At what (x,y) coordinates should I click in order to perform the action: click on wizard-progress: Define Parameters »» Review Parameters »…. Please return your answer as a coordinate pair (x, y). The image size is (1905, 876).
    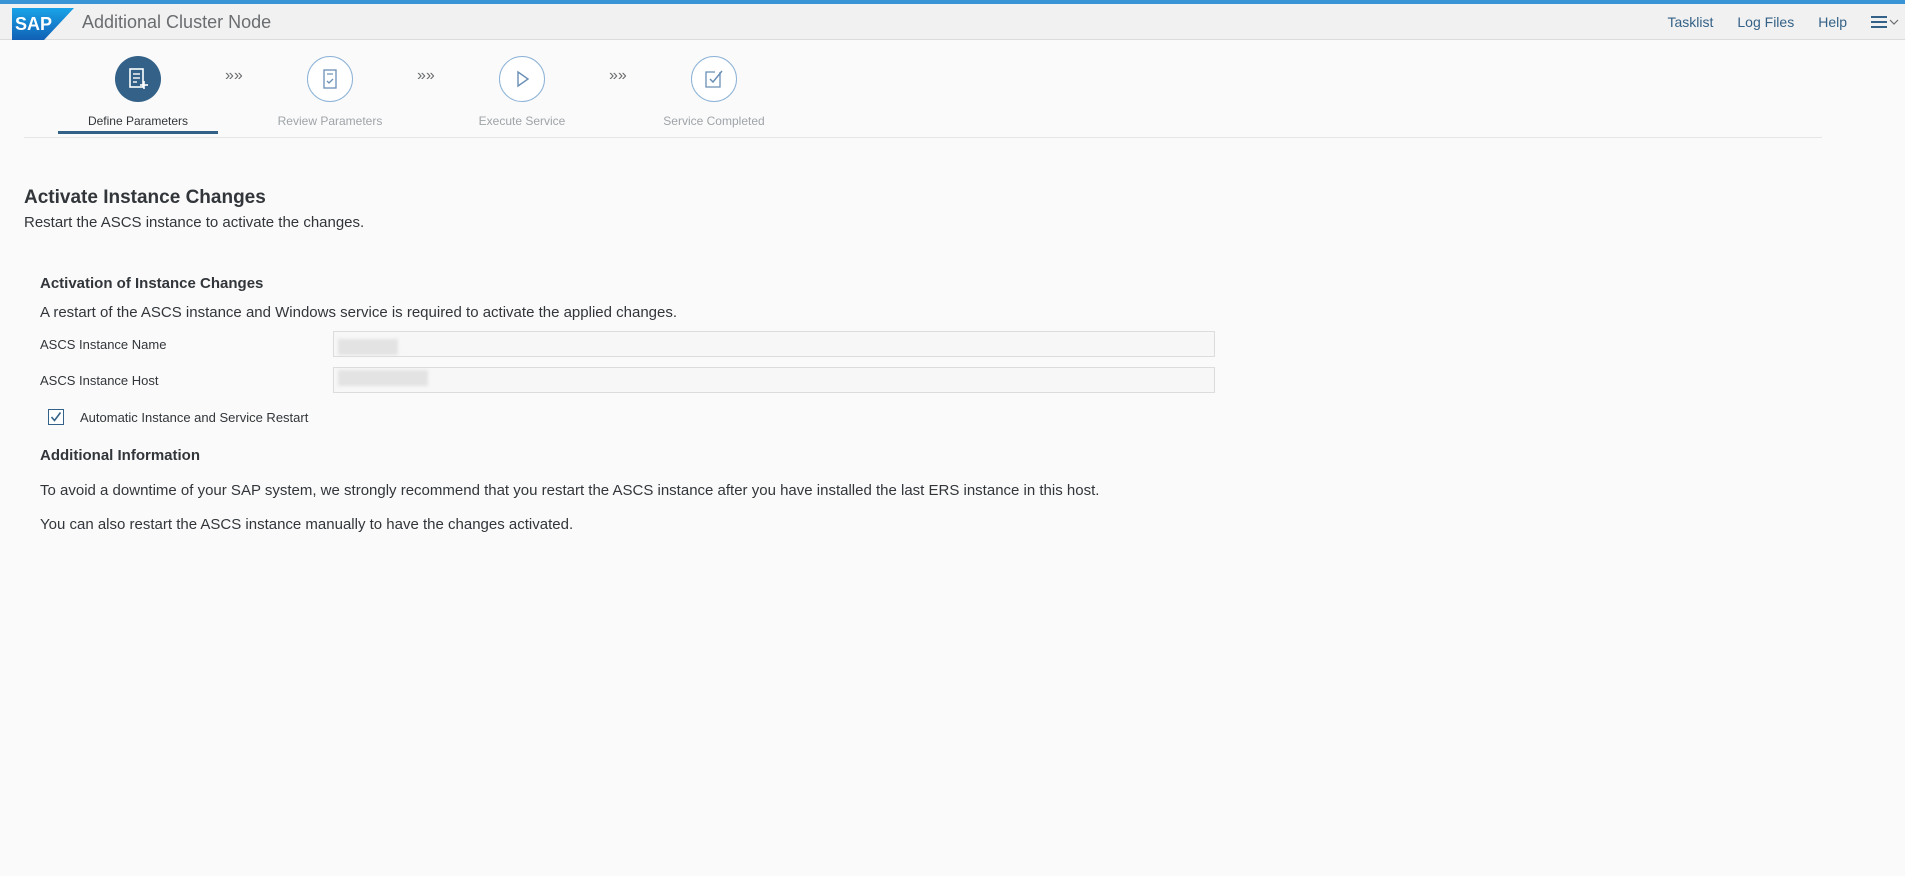
    Looking at the image, I should click on (923, 89).